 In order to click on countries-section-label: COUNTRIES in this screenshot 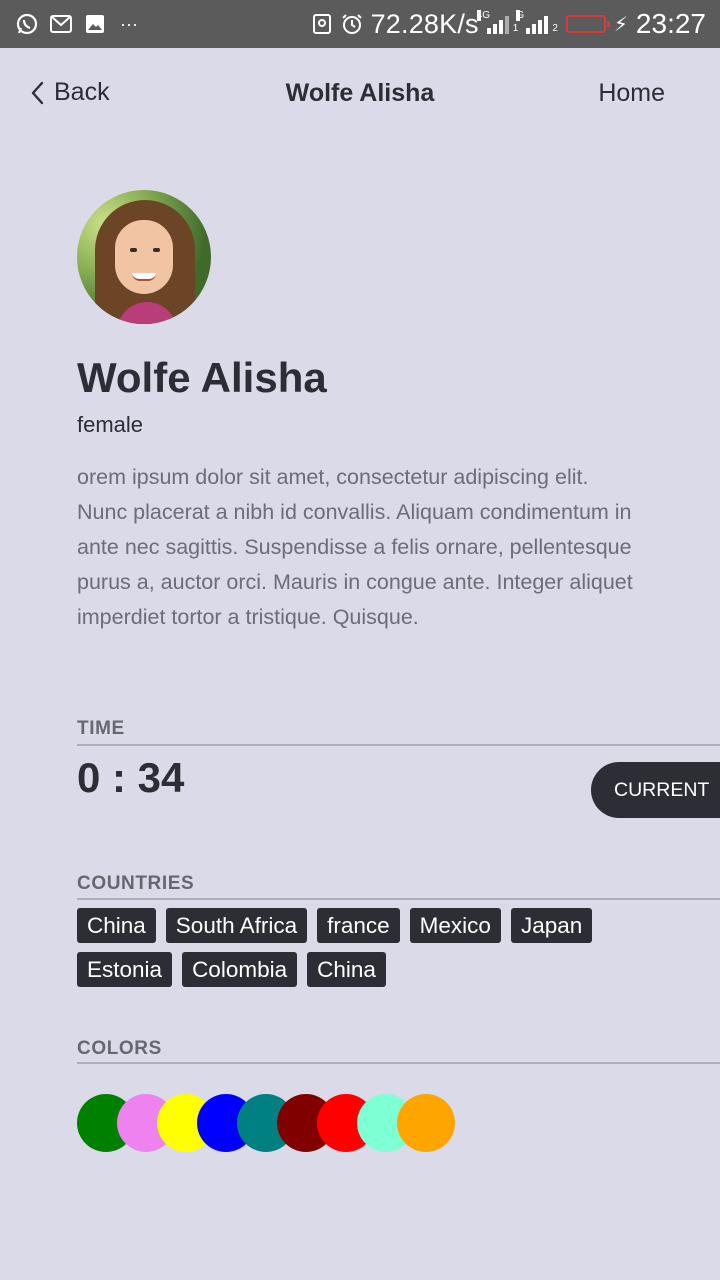, I will do `click(136, 883)`.